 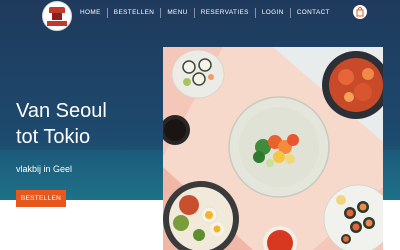 What do you see at coordinates (312, 13) in the screenshot?
I see `nav-contact: CONTACT` at bounding box center [312, 13].